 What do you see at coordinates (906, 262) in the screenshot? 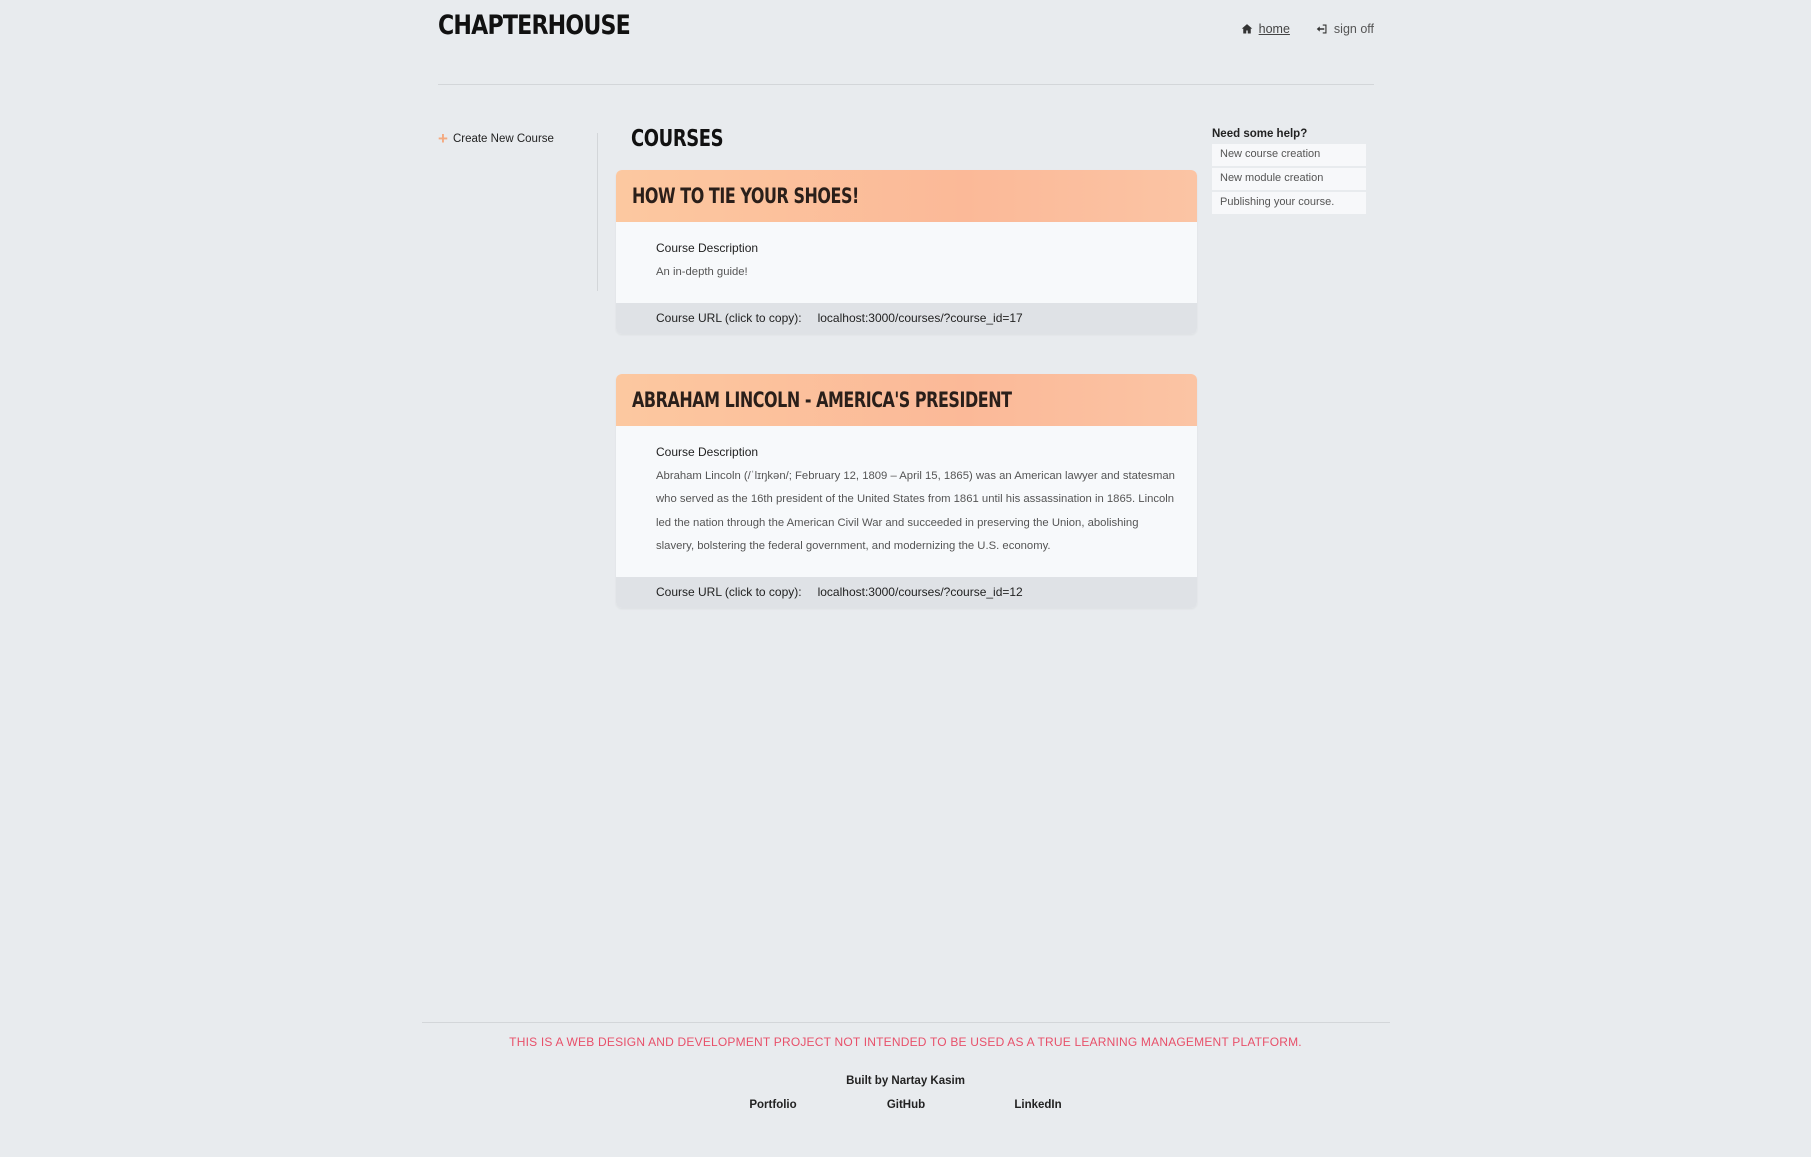
I see `course-card-body: Course Description An in-depth guide!` at bounding box center [906, 262].